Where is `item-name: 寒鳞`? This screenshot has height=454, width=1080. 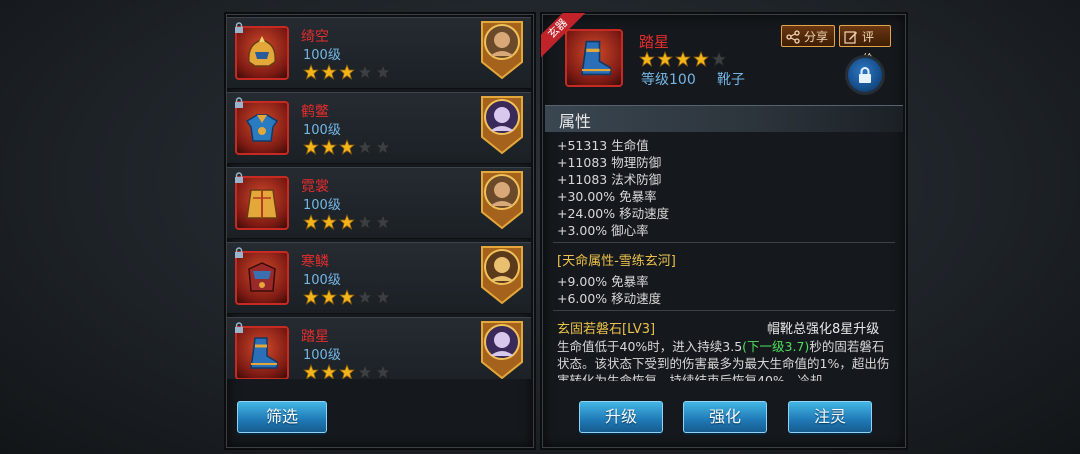
item-name: 寒鳞 is located at coordinates (315, 262).